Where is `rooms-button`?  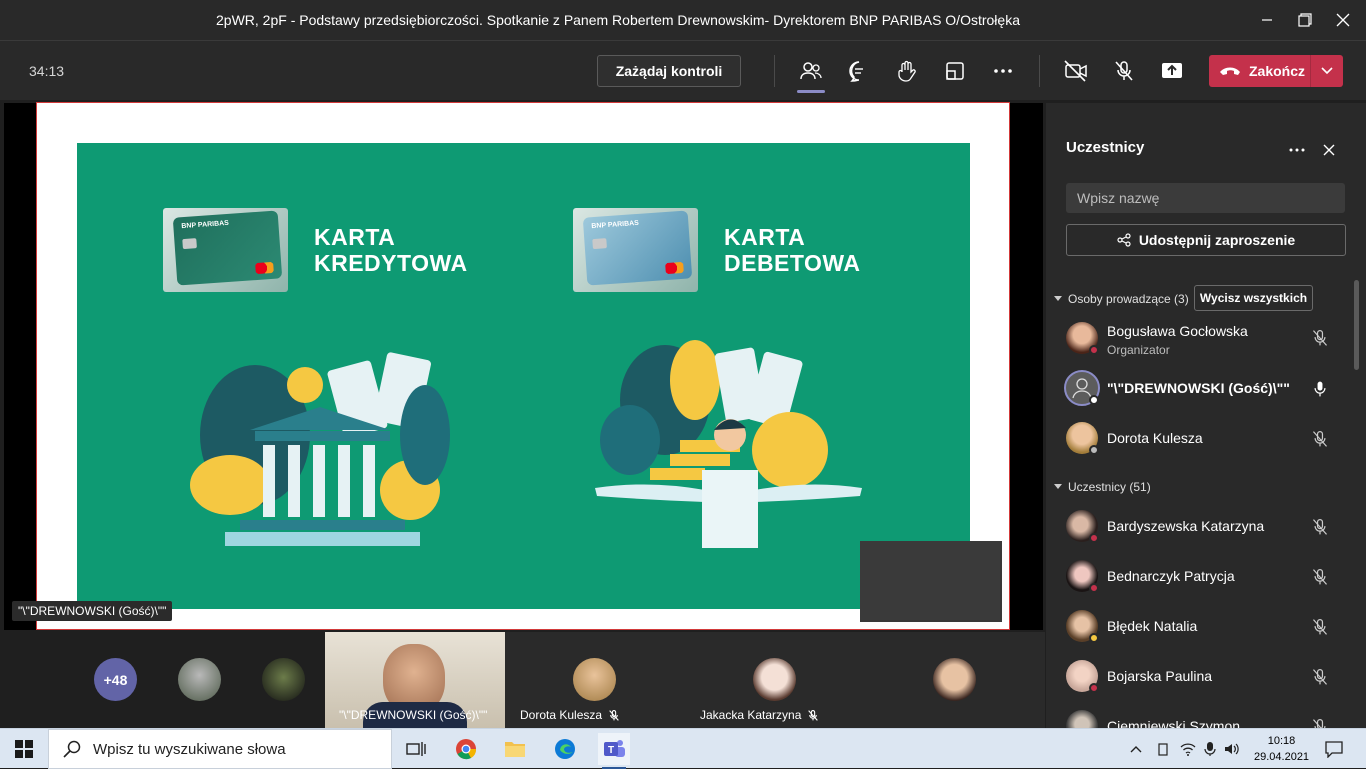 rooms-button is located at coordinates (955, 71).